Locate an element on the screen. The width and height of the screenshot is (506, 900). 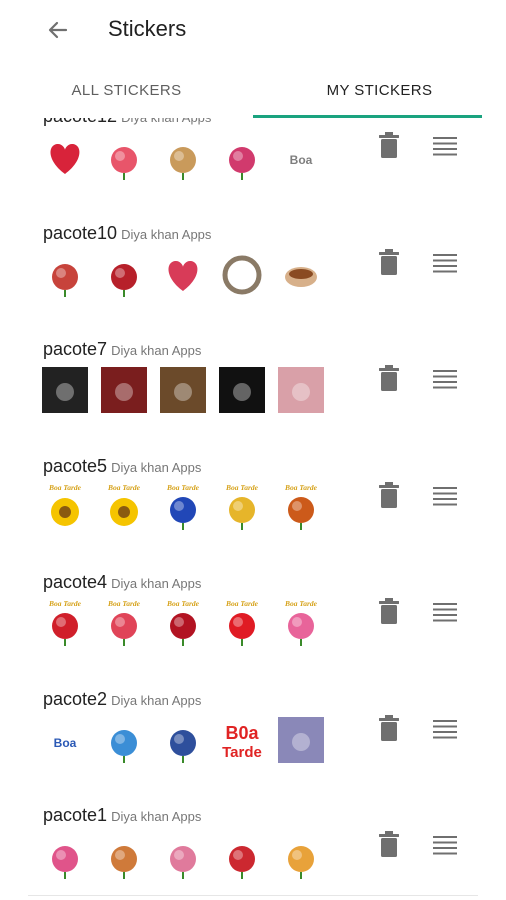
sticker-pack-row: pacote7 Diya khan Apps is located at coordinates (253, 397).